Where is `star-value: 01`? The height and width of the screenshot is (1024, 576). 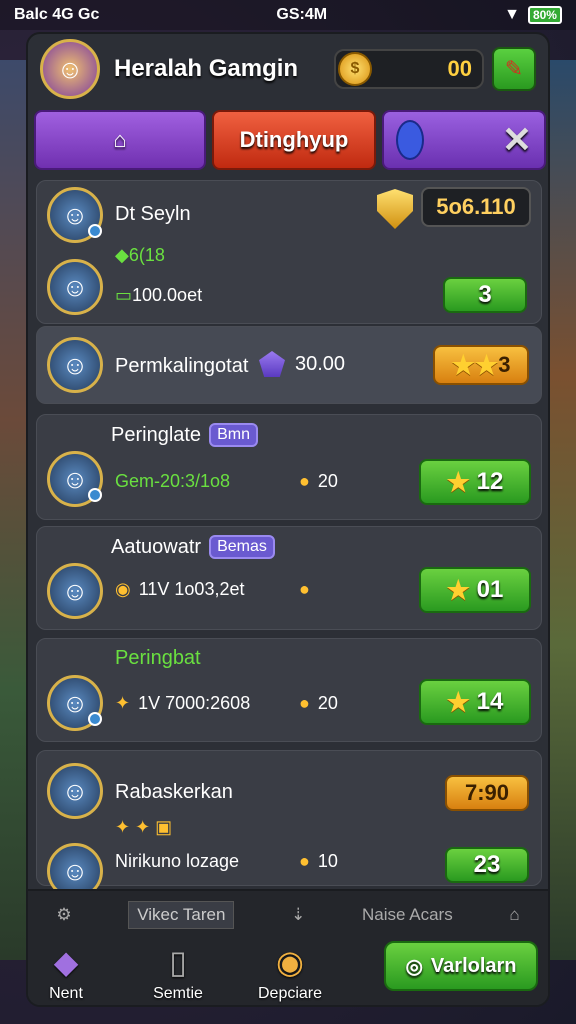
star-value: 01 is located at coordinates (490, 589).